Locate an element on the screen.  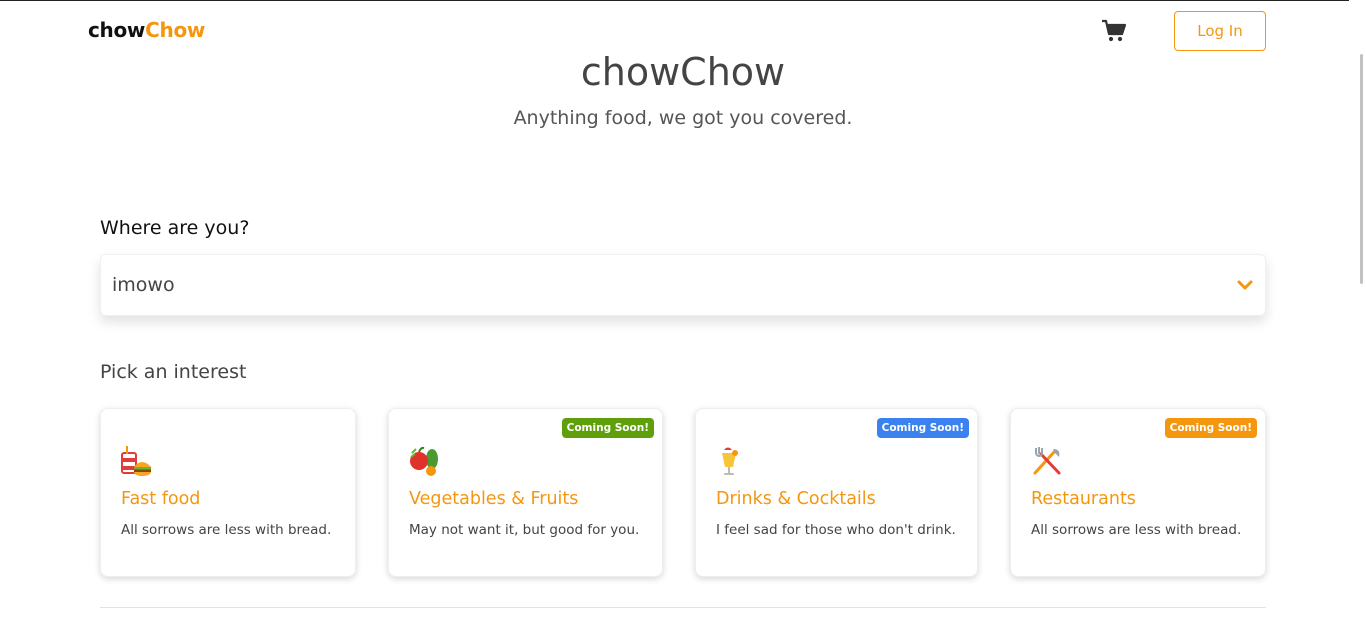
location-value: imowo is located at coordinates (143, 285).